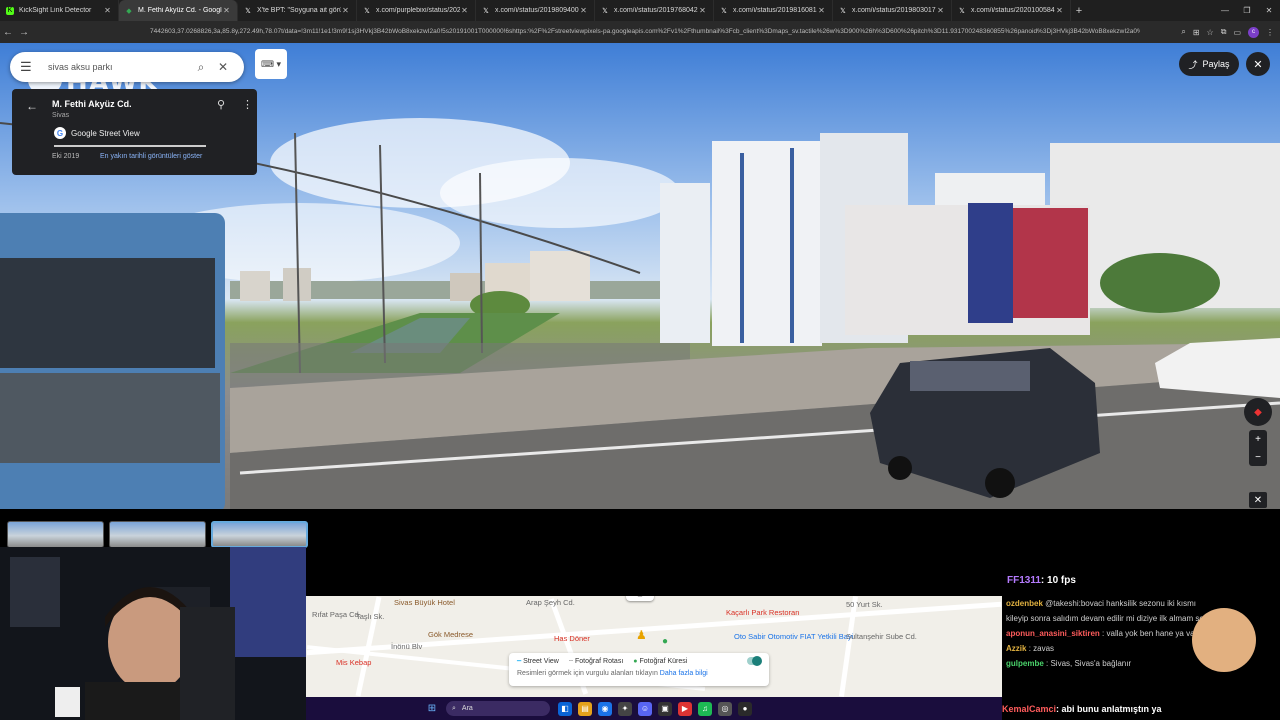  I want to click on zoom-out-icon: −, so click(1258, 457).